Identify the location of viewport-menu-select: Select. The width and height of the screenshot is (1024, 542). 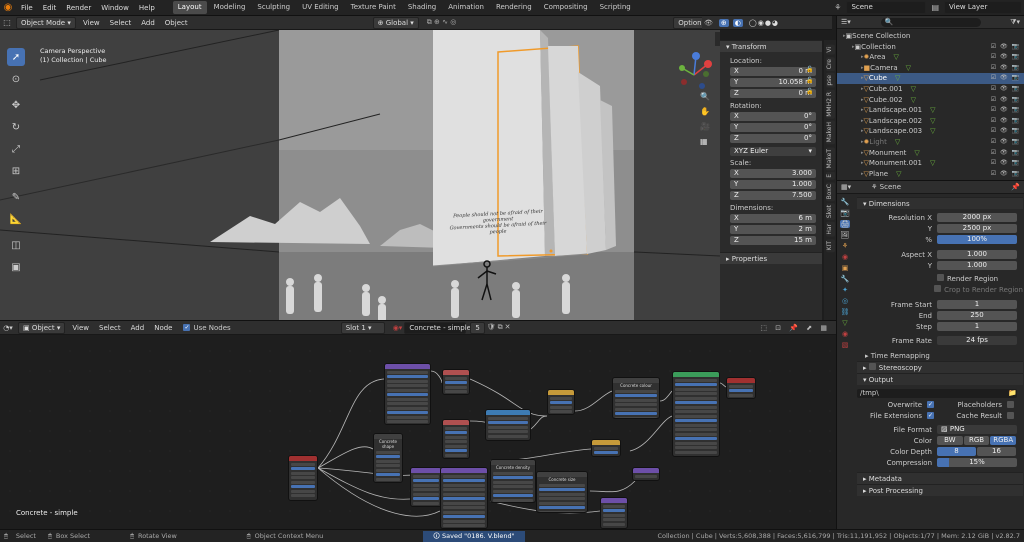
(121, 23).